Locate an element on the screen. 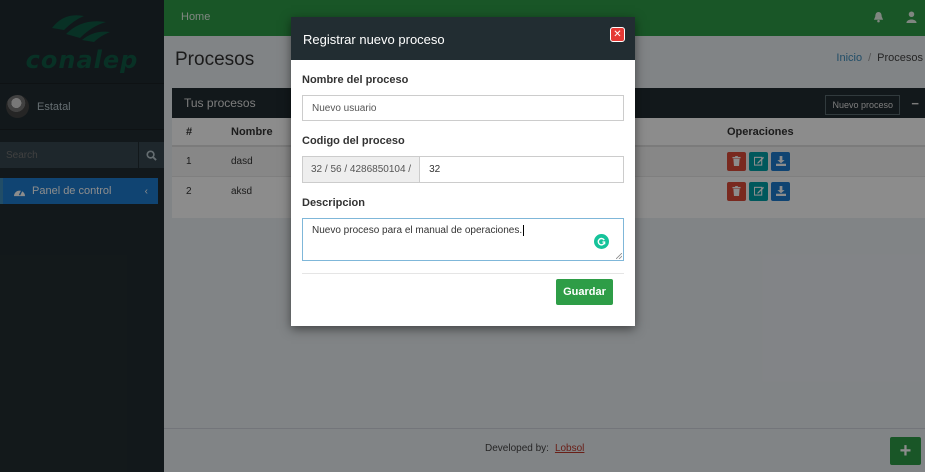 The width and height of the screenshot is (925, 472). process-code-input: 32 is located at coordinates (521, 169).